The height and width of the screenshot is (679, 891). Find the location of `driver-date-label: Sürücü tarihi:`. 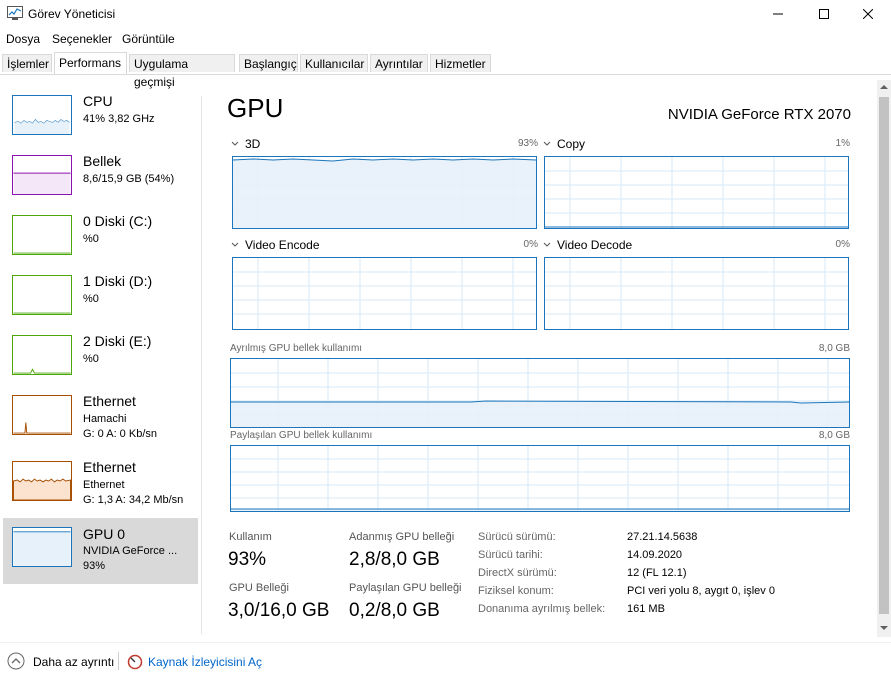

driver-date-label: Sürücü tarihi: is located at coordinates (510, 555).